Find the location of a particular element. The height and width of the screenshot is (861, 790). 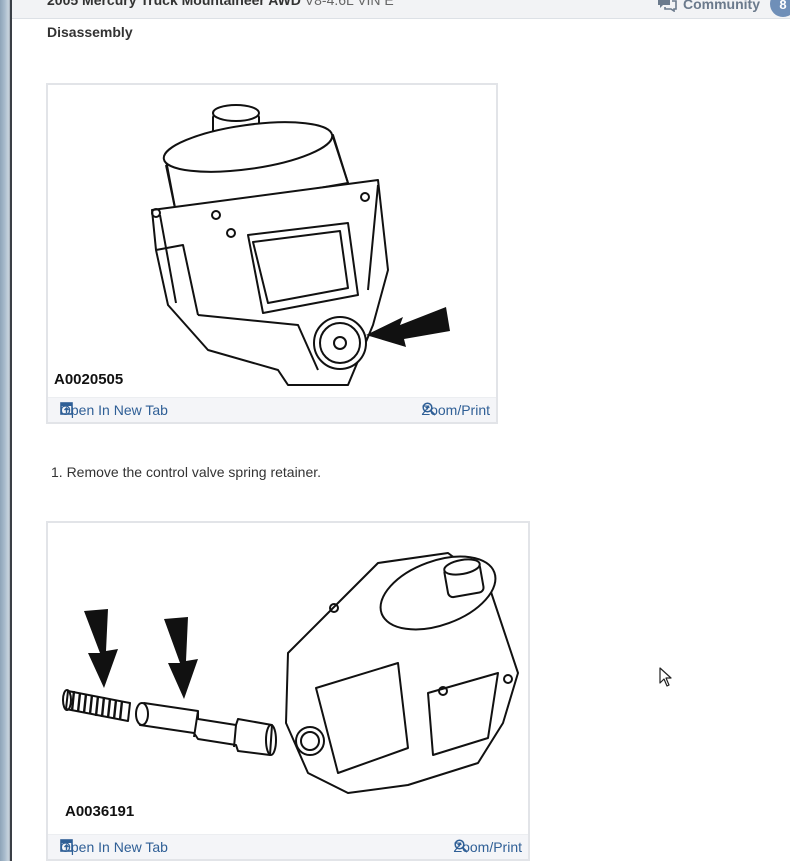

community-label: Community is located at coordinates (721, 6).